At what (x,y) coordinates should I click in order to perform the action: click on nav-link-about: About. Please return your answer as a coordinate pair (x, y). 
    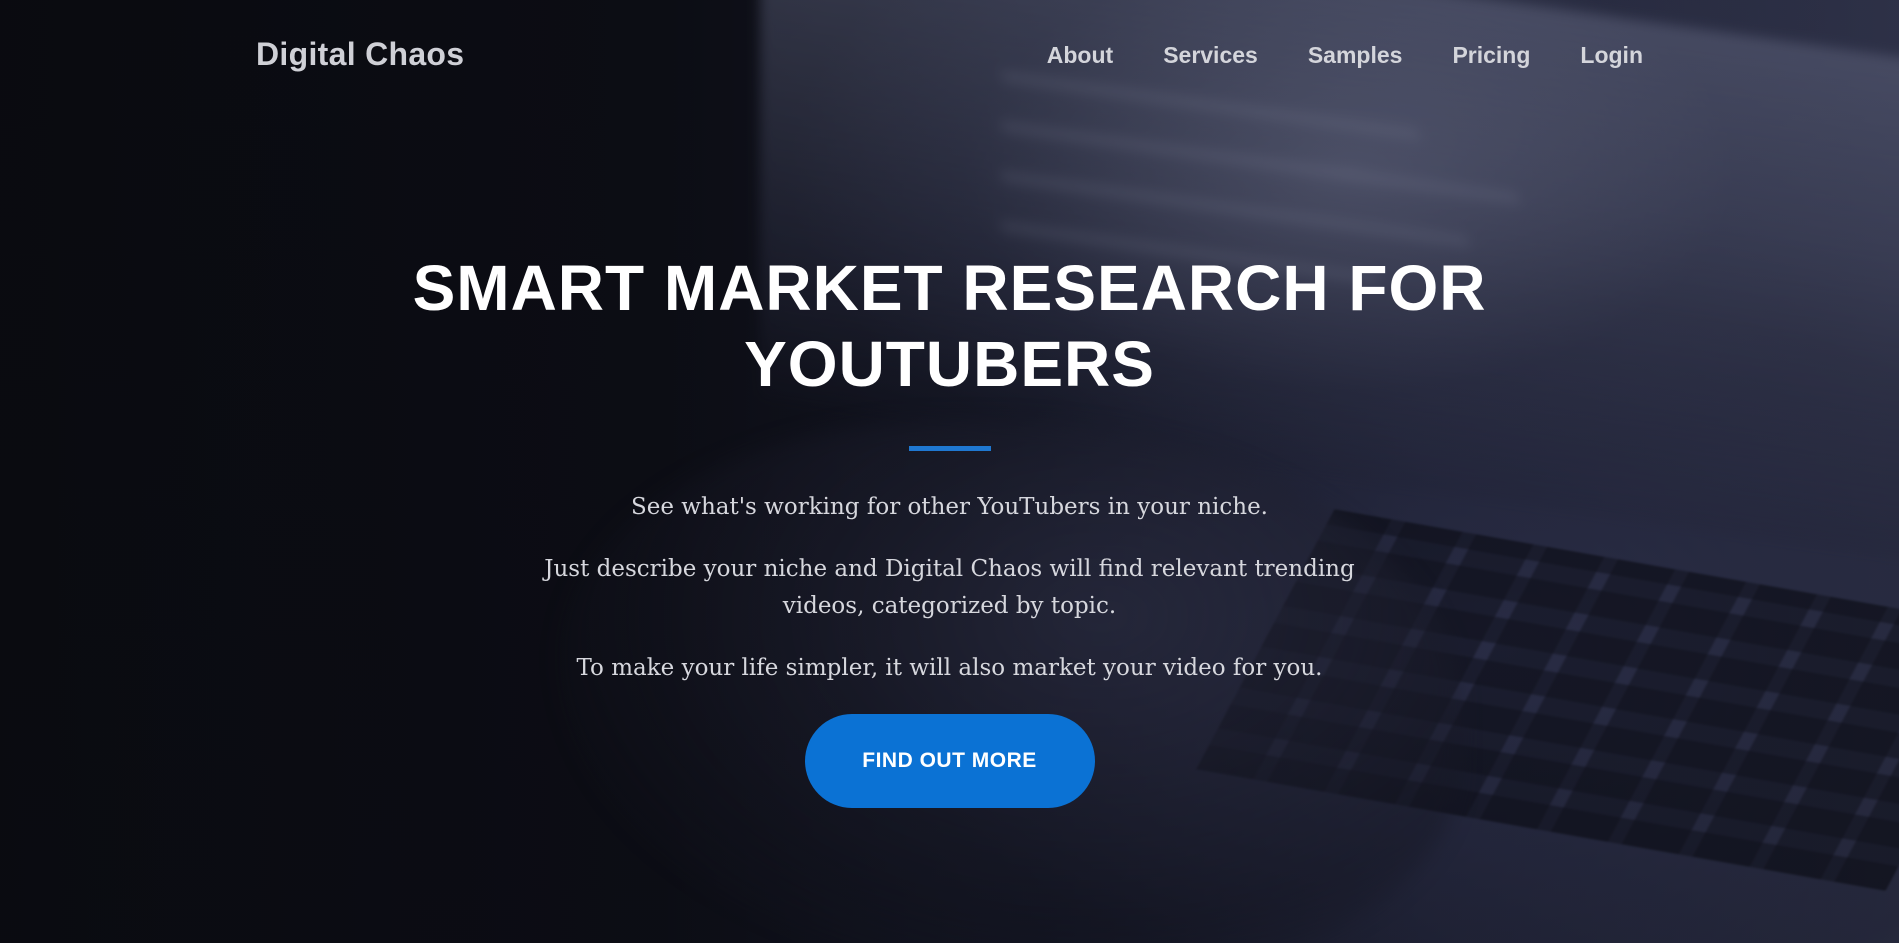
    Looking at the image, I should click on (1080, 55).